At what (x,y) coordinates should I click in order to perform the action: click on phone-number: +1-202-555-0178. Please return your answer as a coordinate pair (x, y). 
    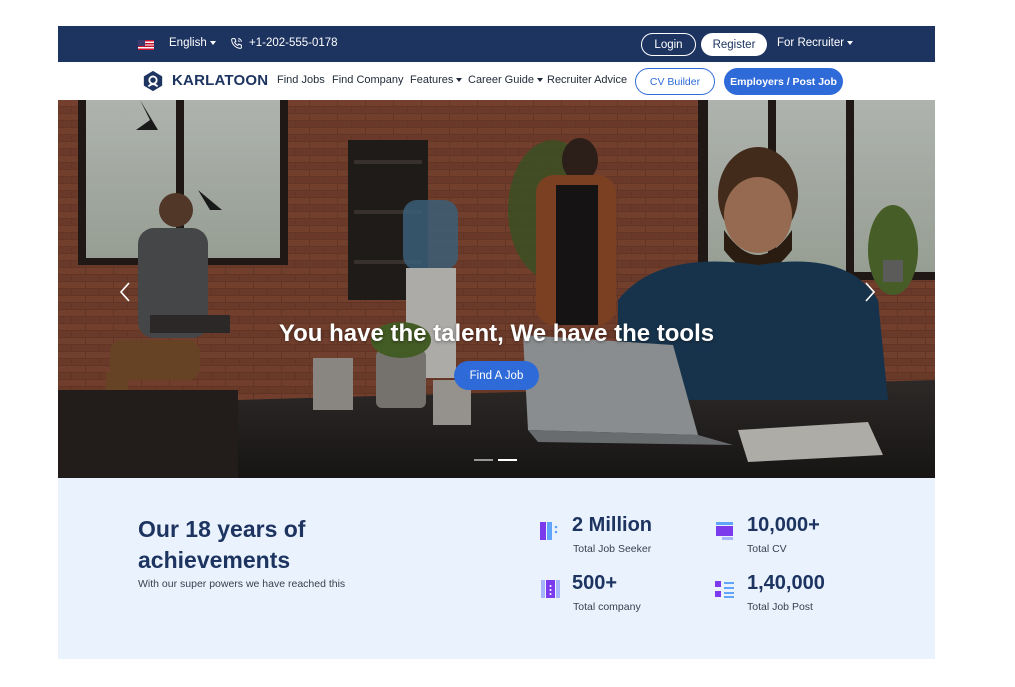
    Looking at the image, I should click on (293, 43).